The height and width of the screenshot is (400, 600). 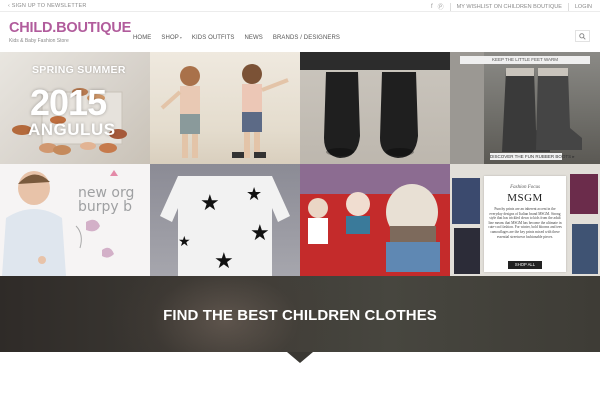 What do you see at coordinates (375, 105) in the screenshot?
I see `shoes-photo` at bounding box center [375, 105].